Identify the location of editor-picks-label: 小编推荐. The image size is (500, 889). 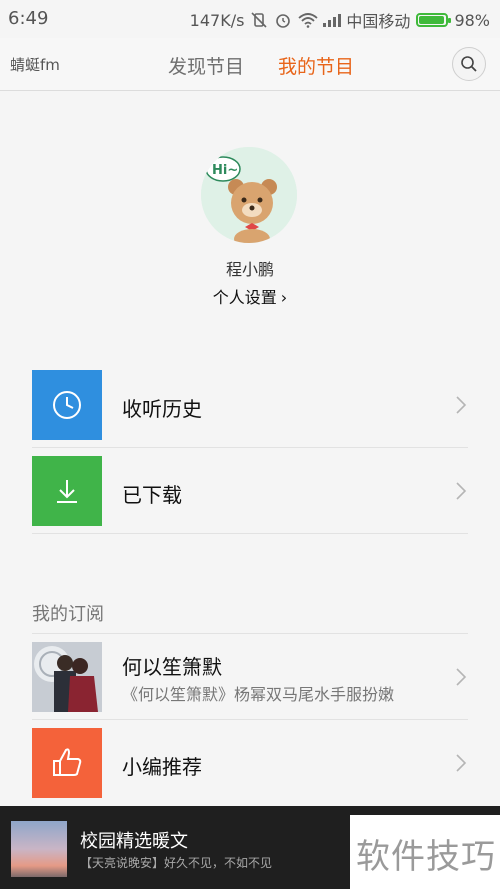
(162, 767).